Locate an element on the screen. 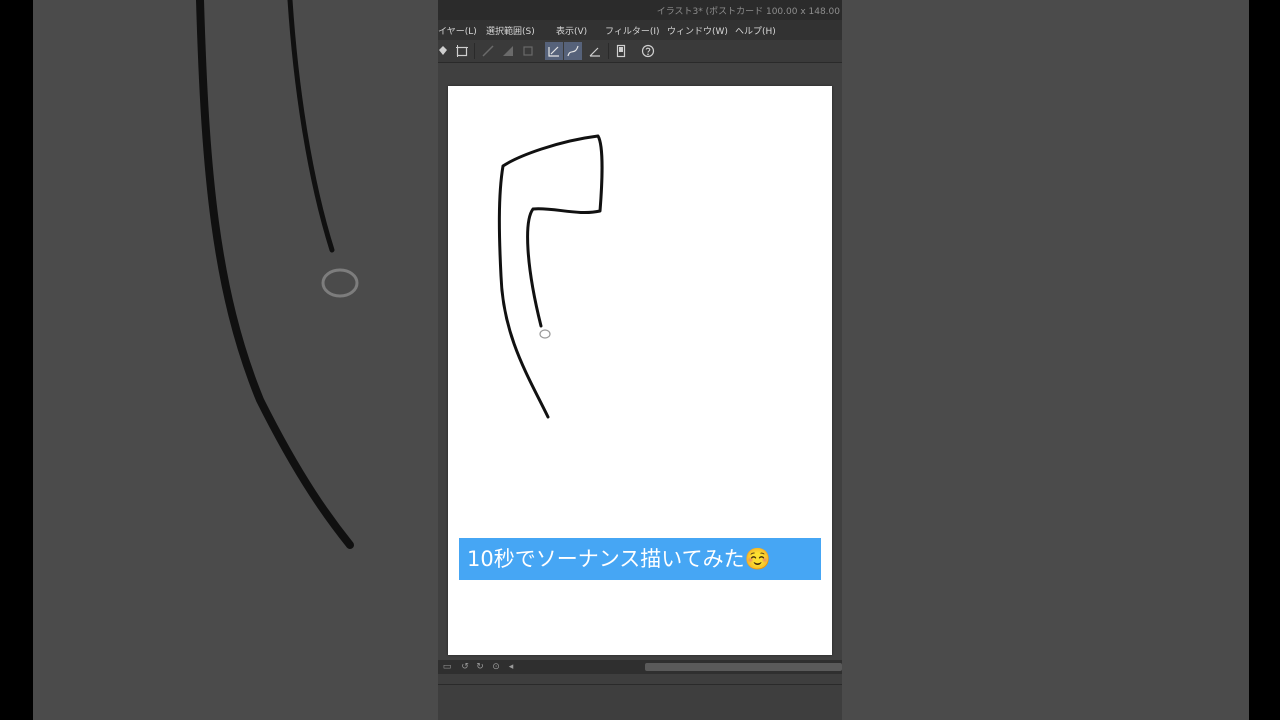  horizontal-scrollbar is located at coordinates (743, 667).